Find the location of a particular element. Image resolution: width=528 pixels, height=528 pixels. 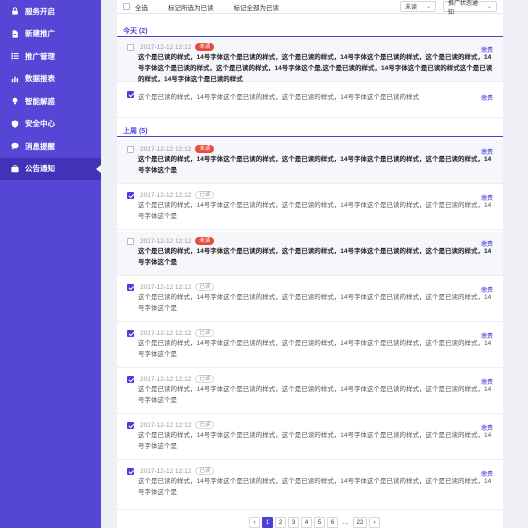

page-button: 5 is located at coordinates (319, 522).